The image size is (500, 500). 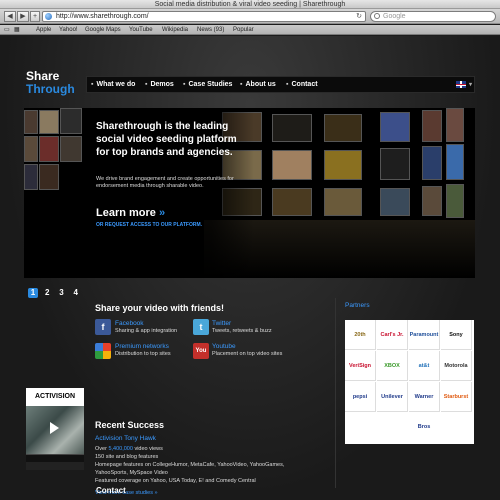 I want to click on address-text: http://www.sharethrough.com/, so click(x=102, y=16).